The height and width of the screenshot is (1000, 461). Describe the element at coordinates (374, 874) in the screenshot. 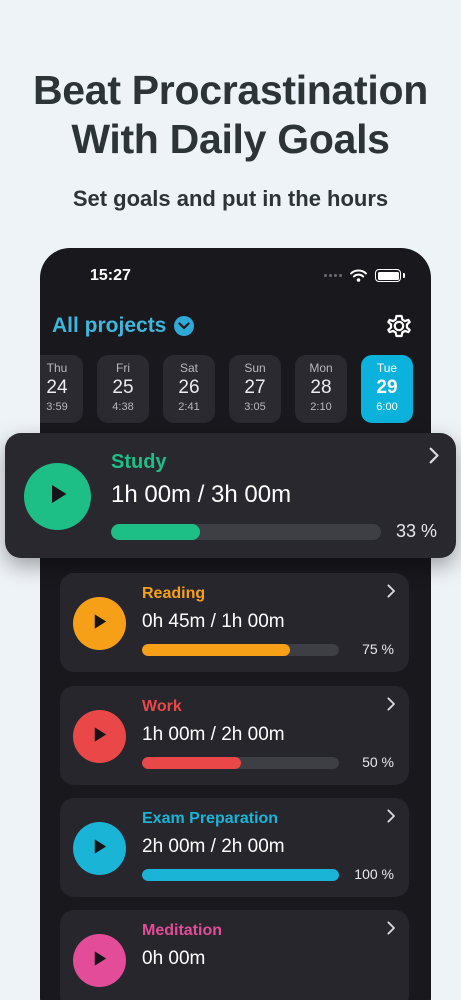

I see `progress-percent: 100 %` at that location.